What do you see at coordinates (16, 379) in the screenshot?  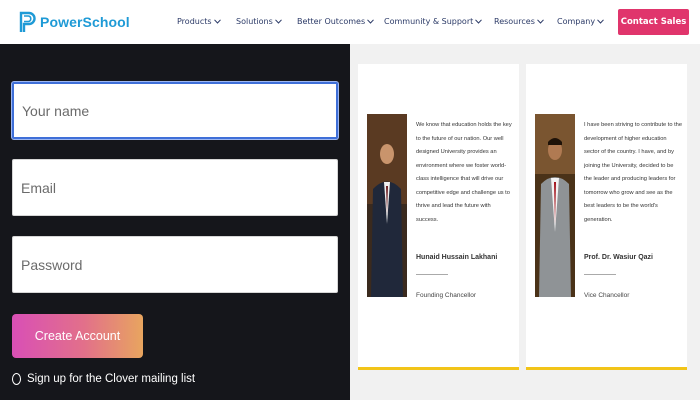 I see `mailing-list-radio` at bounding box center [16, 379].